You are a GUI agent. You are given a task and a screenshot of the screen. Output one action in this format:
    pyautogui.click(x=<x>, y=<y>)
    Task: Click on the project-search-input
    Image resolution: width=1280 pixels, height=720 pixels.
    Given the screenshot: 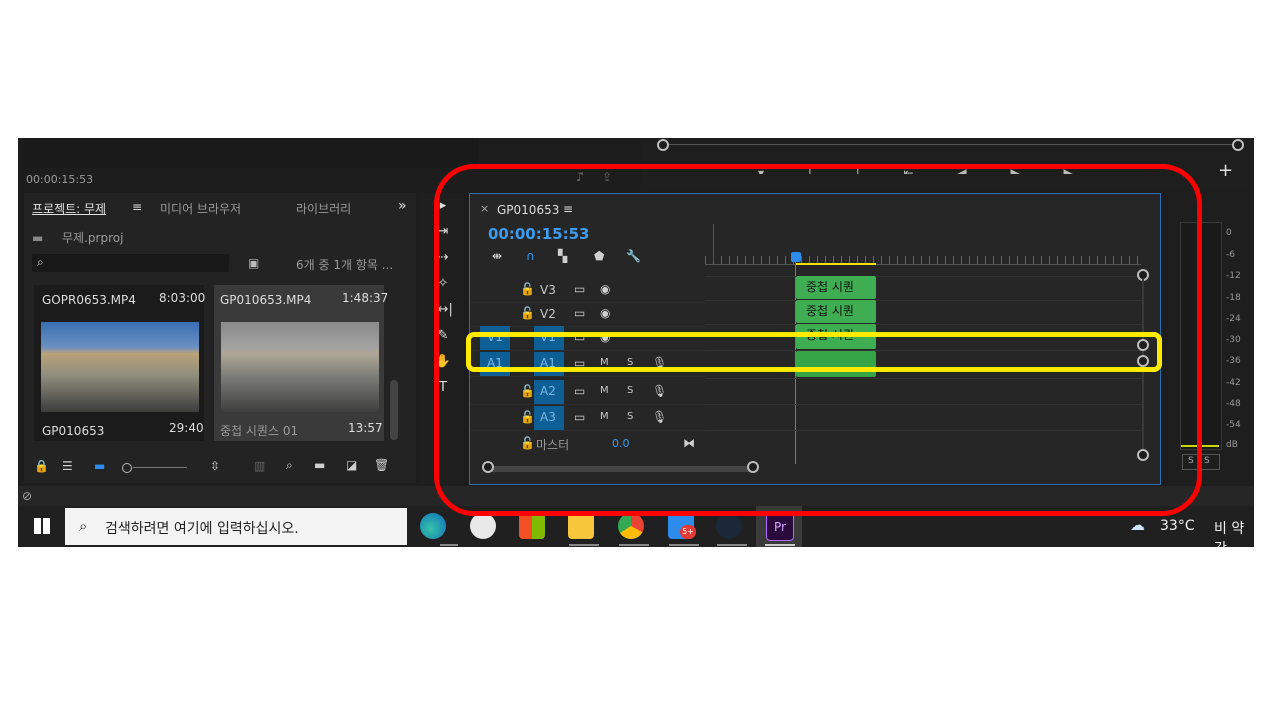 What is the action you would take?
    pyautogui.click(x=130, y=263)
    